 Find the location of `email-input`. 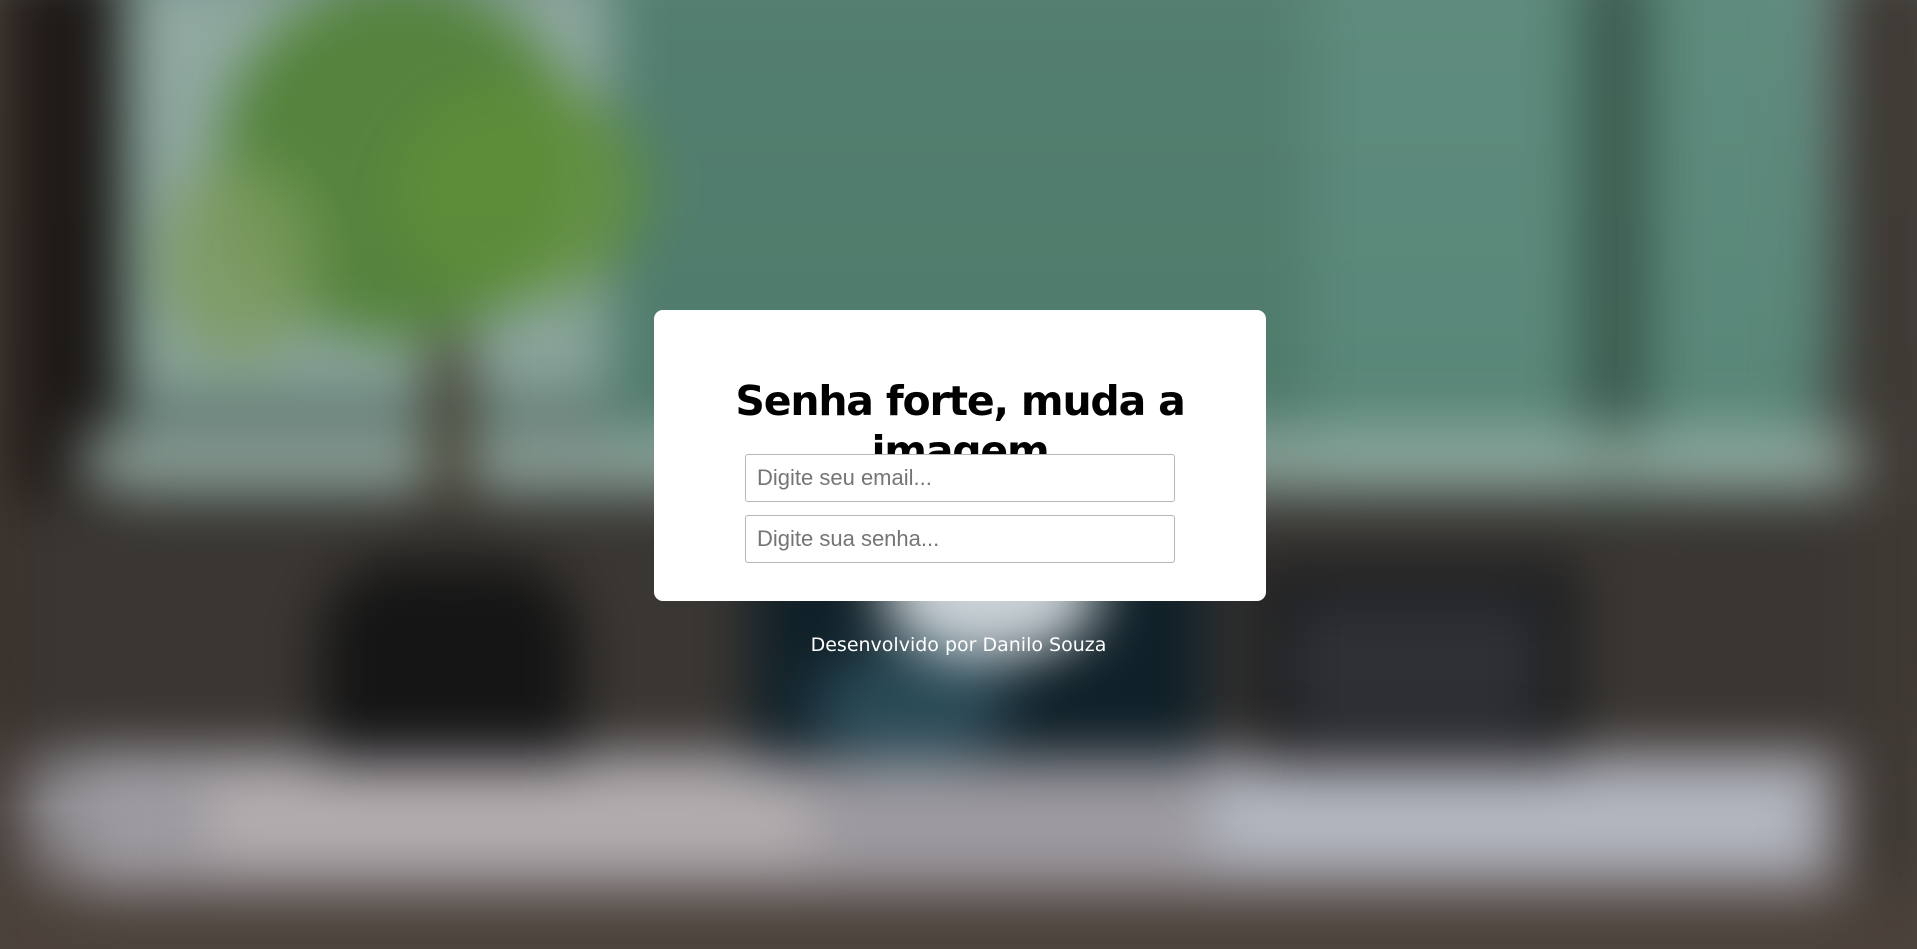

email-input is located at coordinates (960, 478).